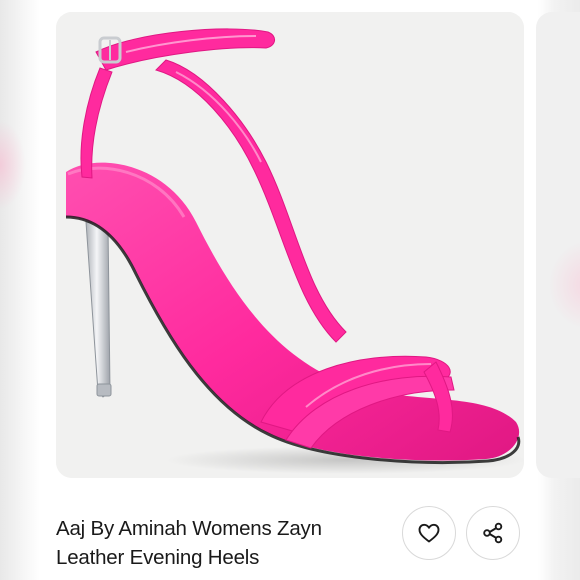  I want to click on heart-outline-icon, so click(429, 533).